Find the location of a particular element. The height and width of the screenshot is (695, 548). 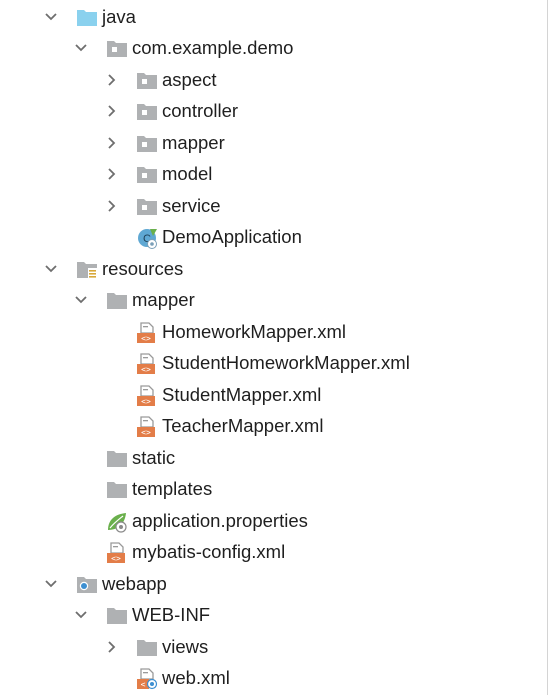

tree-node-label: StudentHomeworkMapper.xml is located at coordinates (286, 362).